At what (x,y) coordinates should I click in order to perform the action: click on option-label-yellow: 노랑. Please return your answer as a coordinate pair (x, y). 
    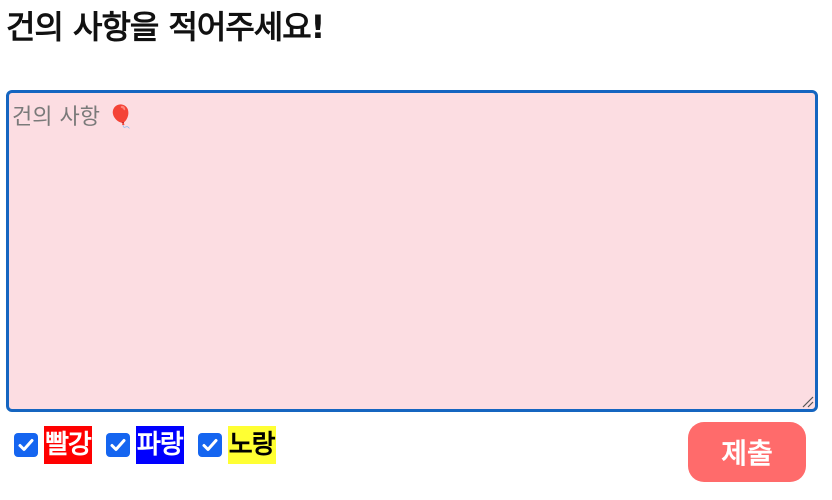
    Looking at the image, I should click on (251, 445).